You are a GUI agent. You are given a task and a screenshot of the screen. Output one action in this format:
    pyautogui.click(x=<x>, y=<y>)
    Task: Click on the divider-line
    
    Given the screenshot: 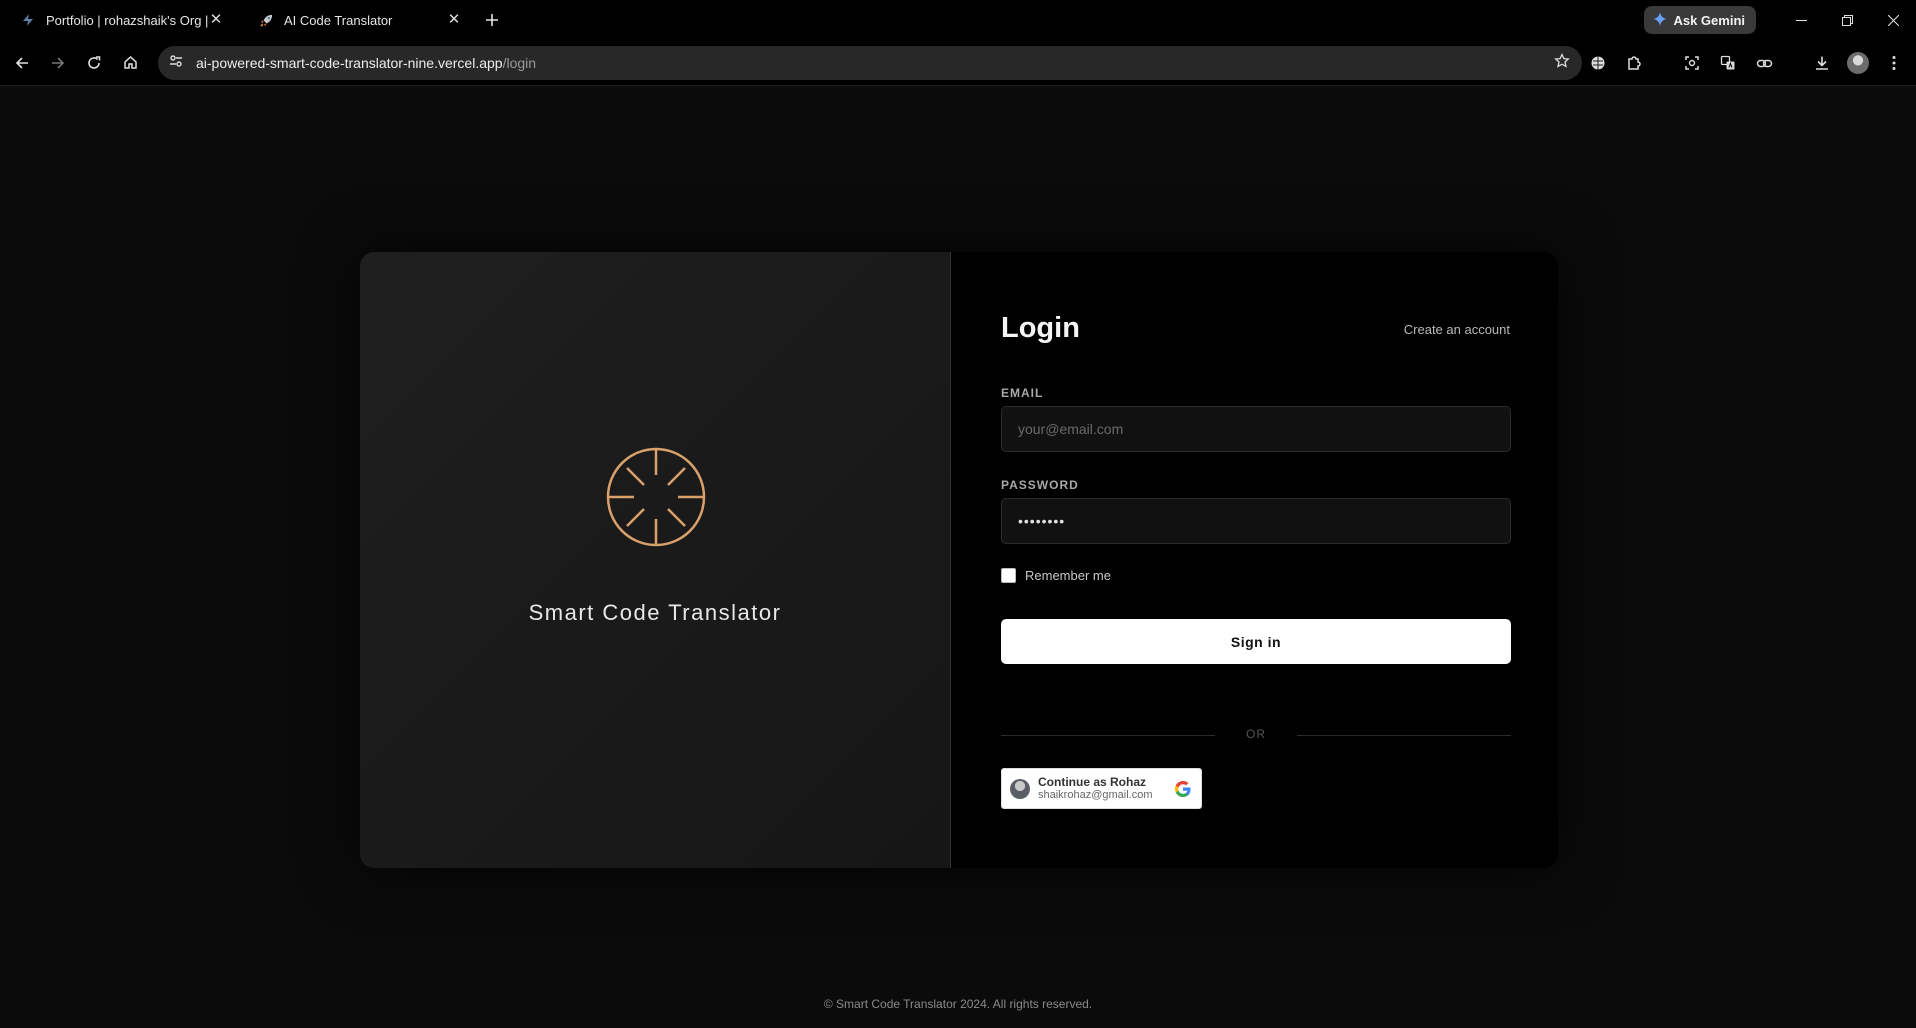 What is the action you would take?
    pyautogui.click(x=1404, y=735)
    